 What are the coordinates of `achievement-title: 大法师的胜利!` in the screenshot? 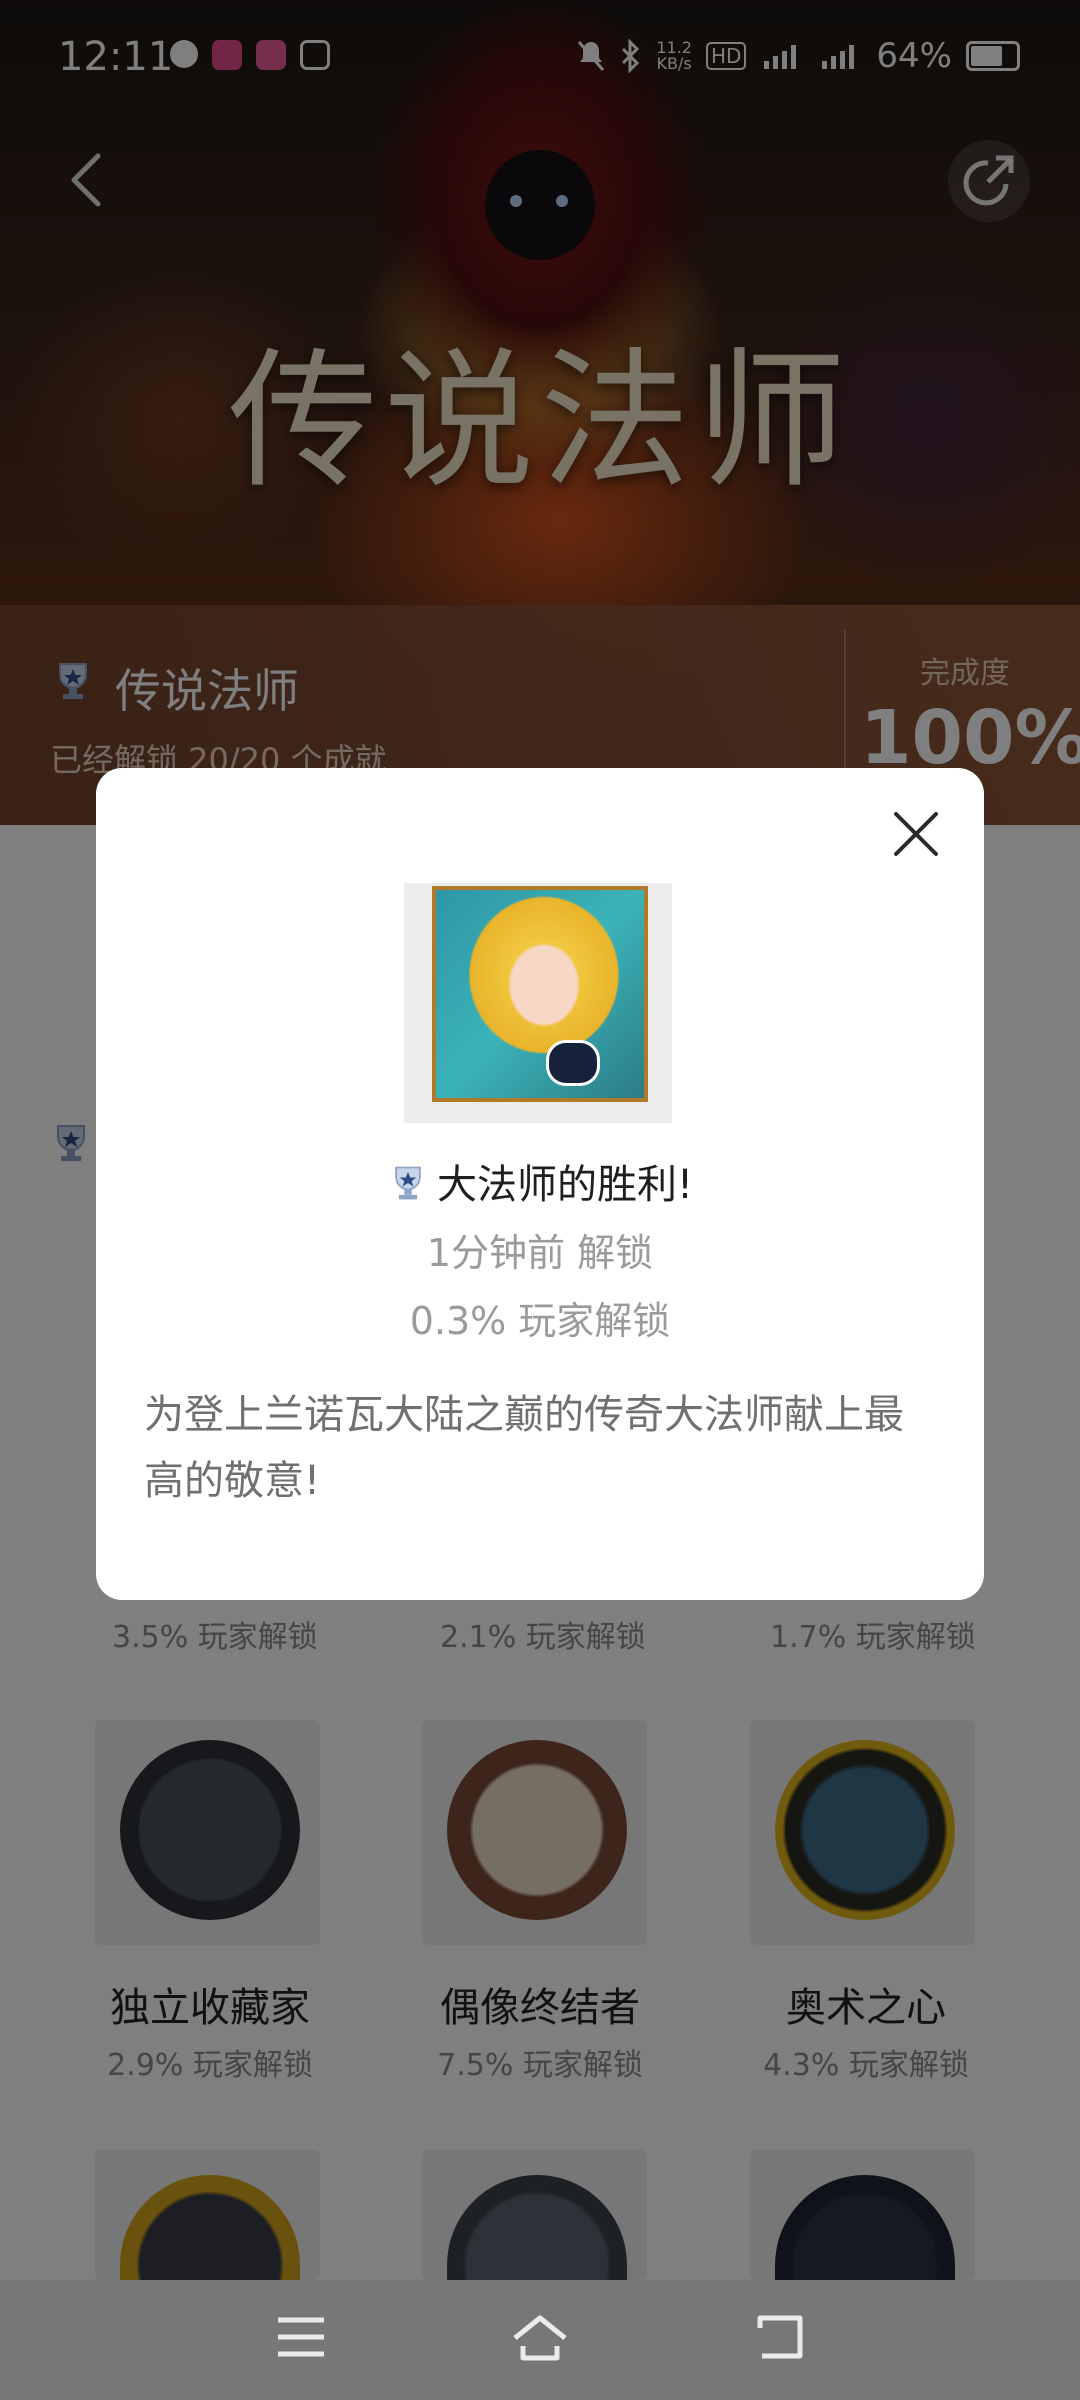 It's located at (565, 1185).